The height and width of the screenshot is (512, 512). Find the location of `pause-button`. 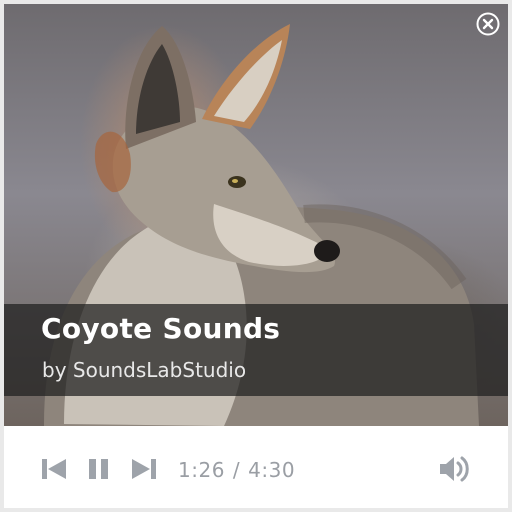

pause-button is located at coordinates (99, 469).